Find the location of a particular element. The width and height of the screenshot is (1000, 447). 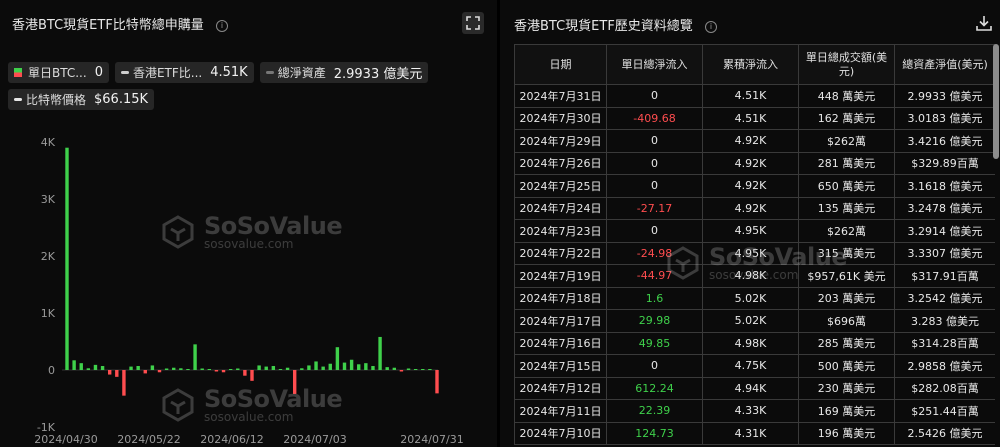

table-row: 2024年7月11日 22.39 4.33K 169 萬美元 $251.44百萬 is located at coordinates (754, 411).